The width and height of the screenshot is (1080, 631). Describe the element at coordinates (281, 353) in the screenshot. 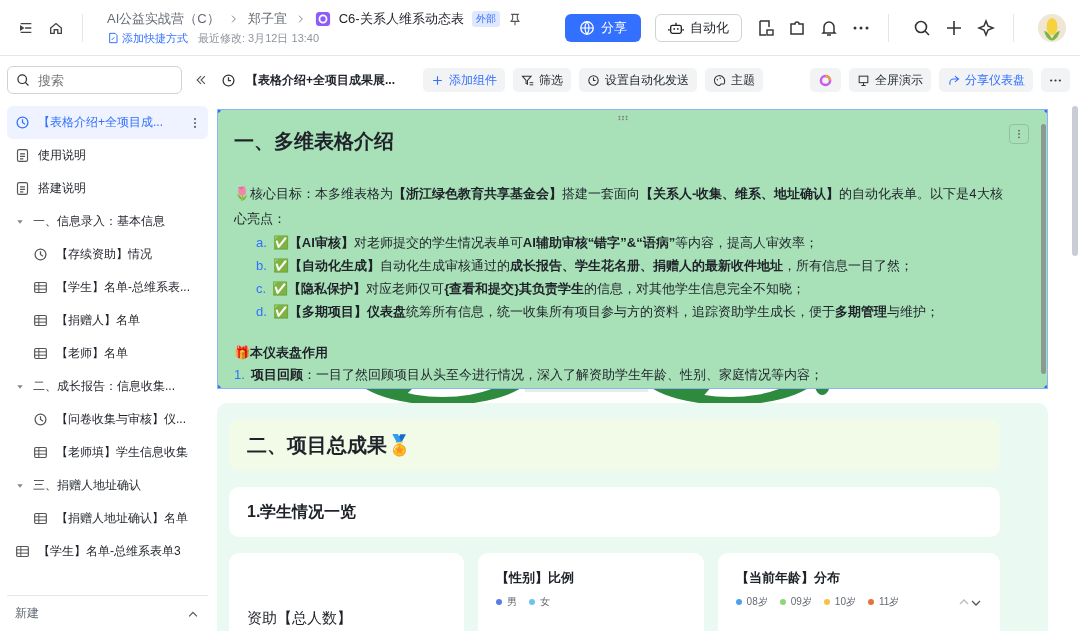

I see `subheading: 🎁本仪表盘作用` at that location.